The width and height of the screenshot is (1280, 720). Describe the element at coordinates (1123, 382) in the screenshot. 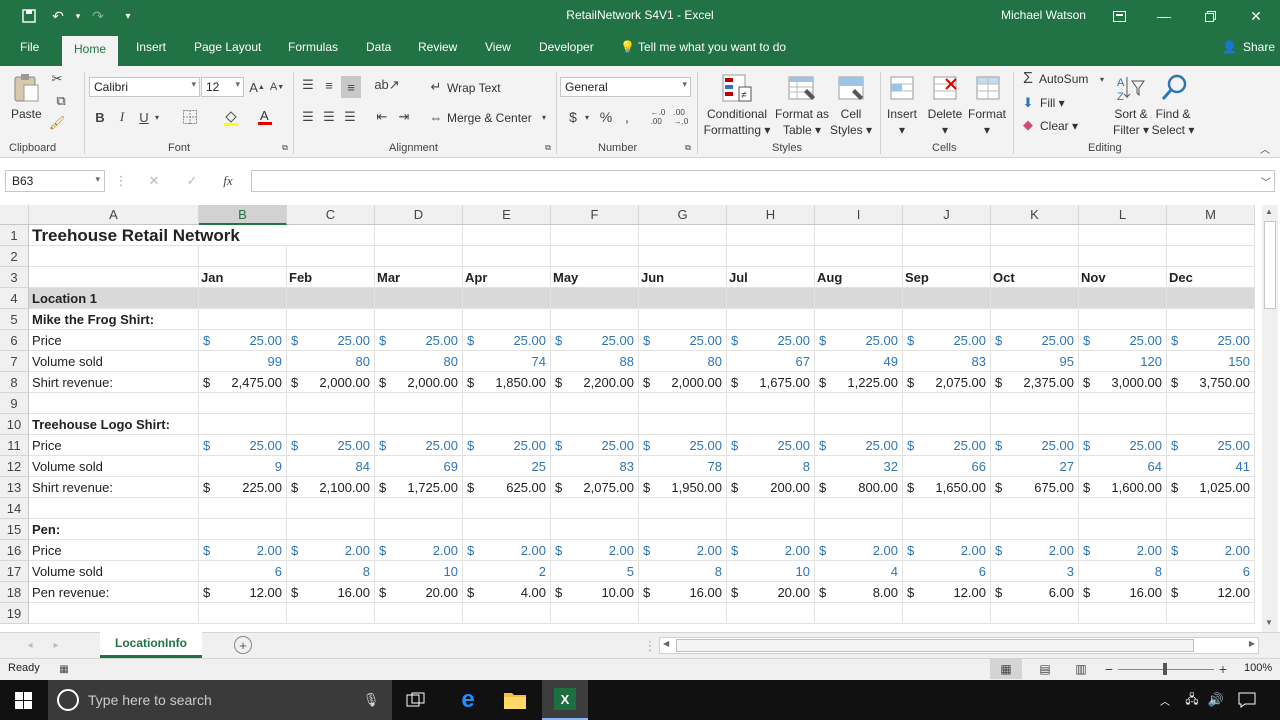

I see `revenue-cell: $3,000.00` at that location.